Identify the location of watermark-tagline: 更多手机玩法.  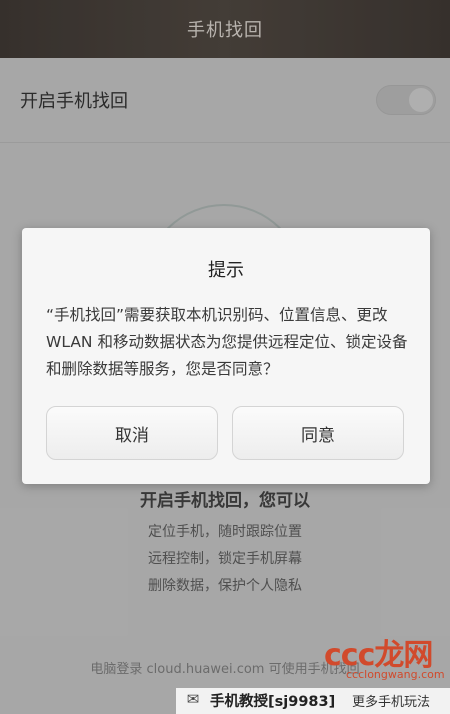
(391, 702).